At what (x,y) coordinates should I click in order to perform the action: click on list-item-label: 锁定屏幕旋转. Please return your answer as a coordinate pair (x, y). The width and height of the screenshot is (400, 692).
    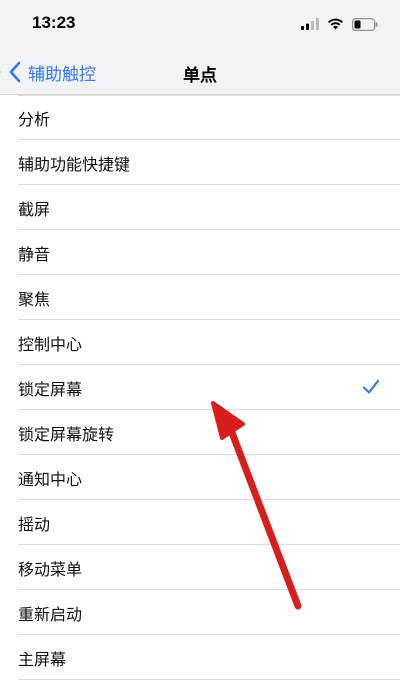
    Looking at the image, I should click on (66, 434).